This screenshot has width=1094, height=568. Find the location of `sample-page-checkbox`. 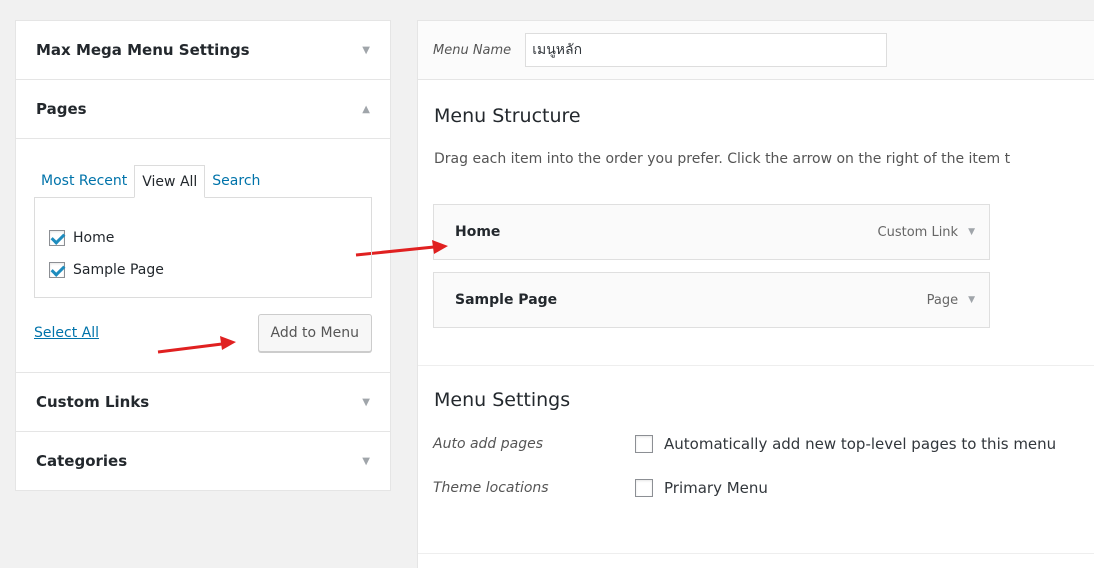

sample-page-checkbox is located at coordinates (57, 270).